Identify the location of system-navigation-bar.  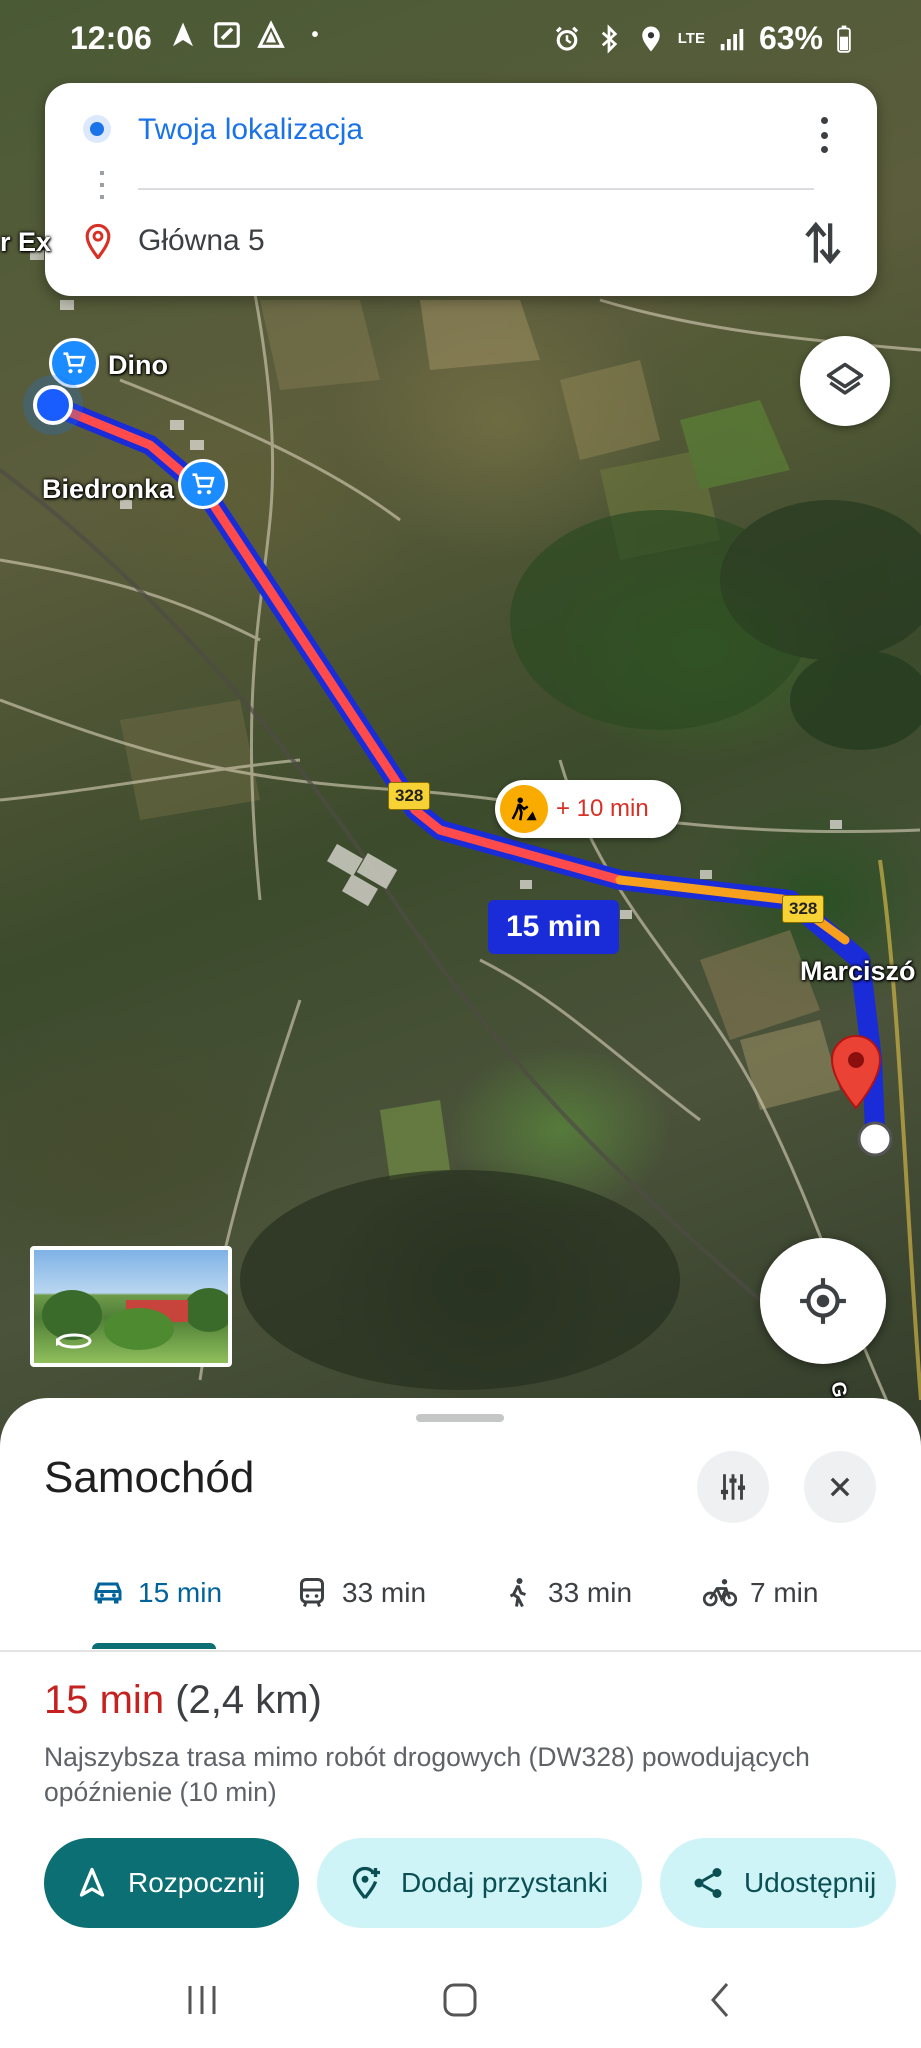
(460, 1998).